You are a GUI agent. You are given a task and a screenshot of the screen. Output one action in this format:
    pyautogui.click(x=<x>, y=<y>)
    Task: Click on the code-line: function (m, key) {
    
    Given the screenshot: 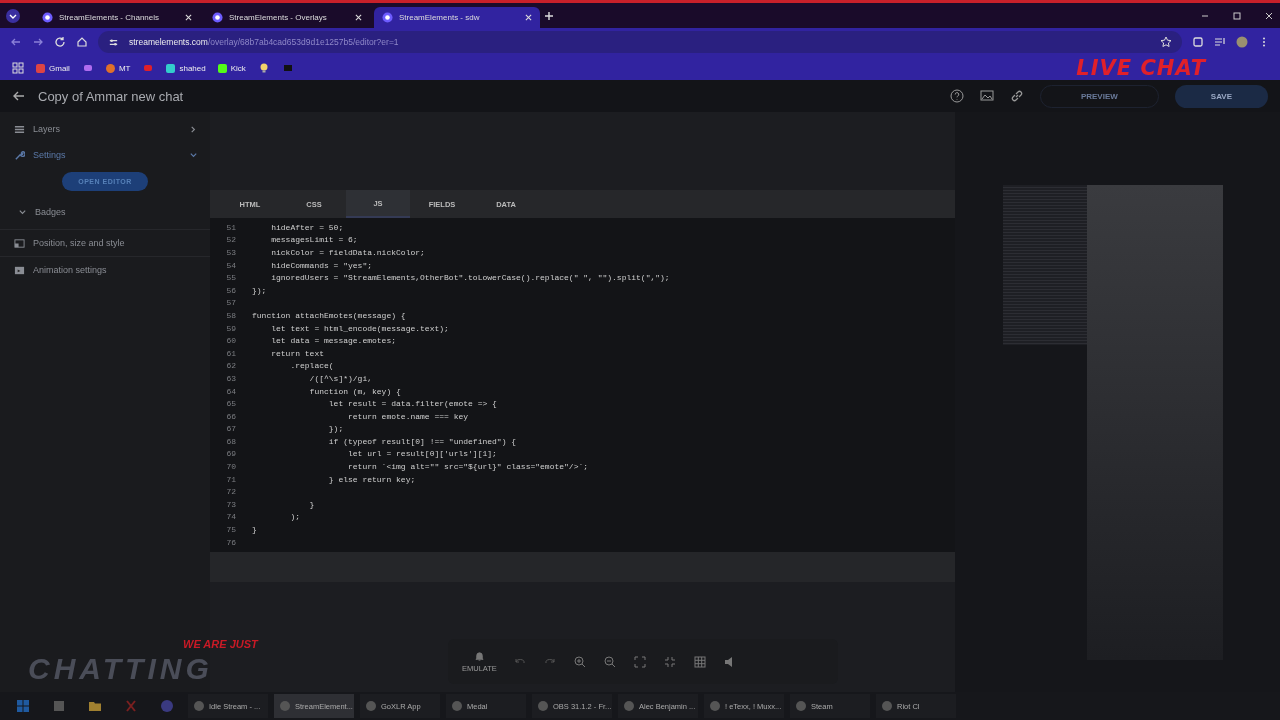 What is the action you would take?
    pyautogui.click(x=354, y=391)
    